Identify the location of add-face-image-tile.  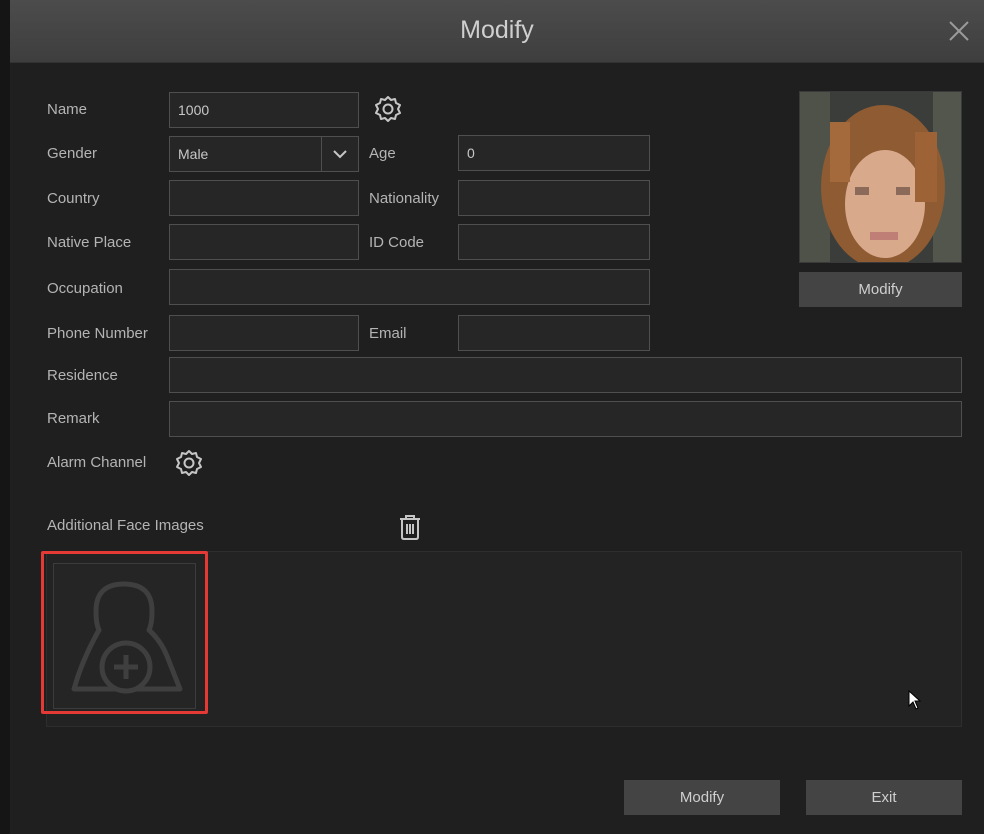
(124, 636).